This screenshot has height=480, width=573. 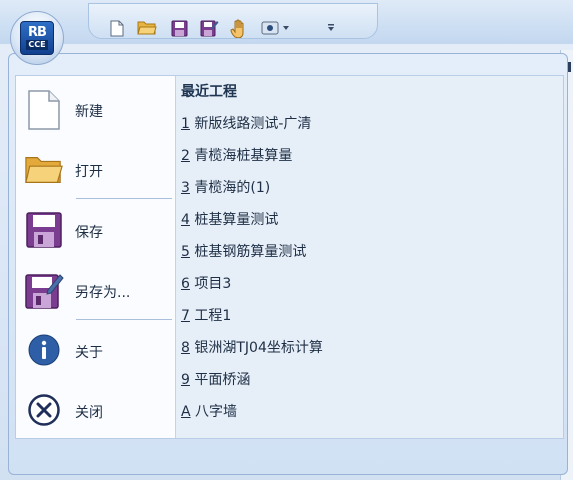 I want to click on menu-save-label: 保存, so click(x=89, y=233).